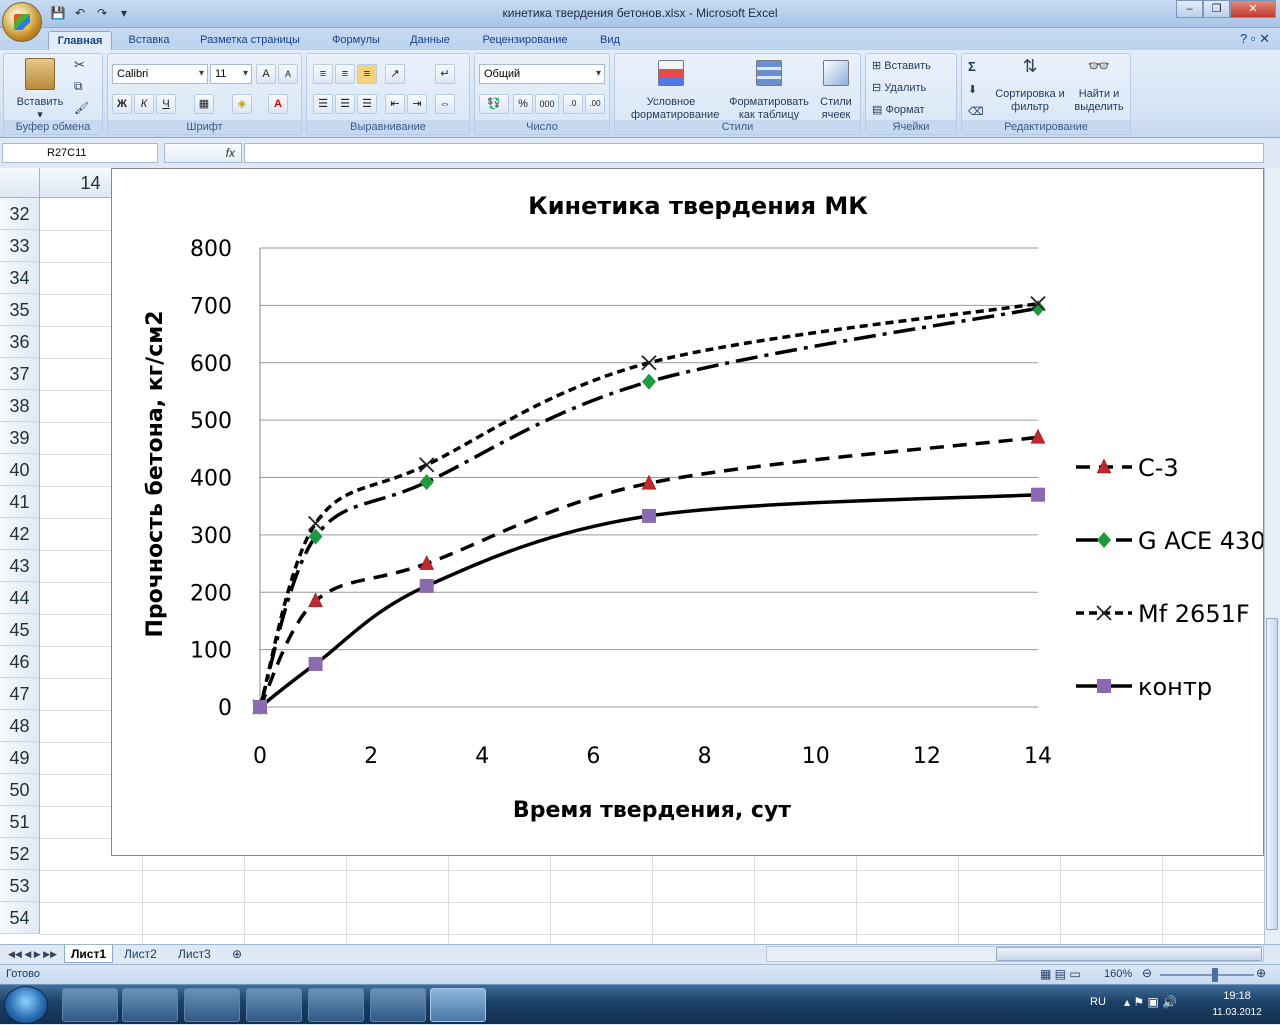 Image resolution: width=1280 pixels, height=1025 pixels. What do you see at coordinates (80, 153) in the screenshot?
I see `name-box: R27C11` at bounding box center [80, 153].